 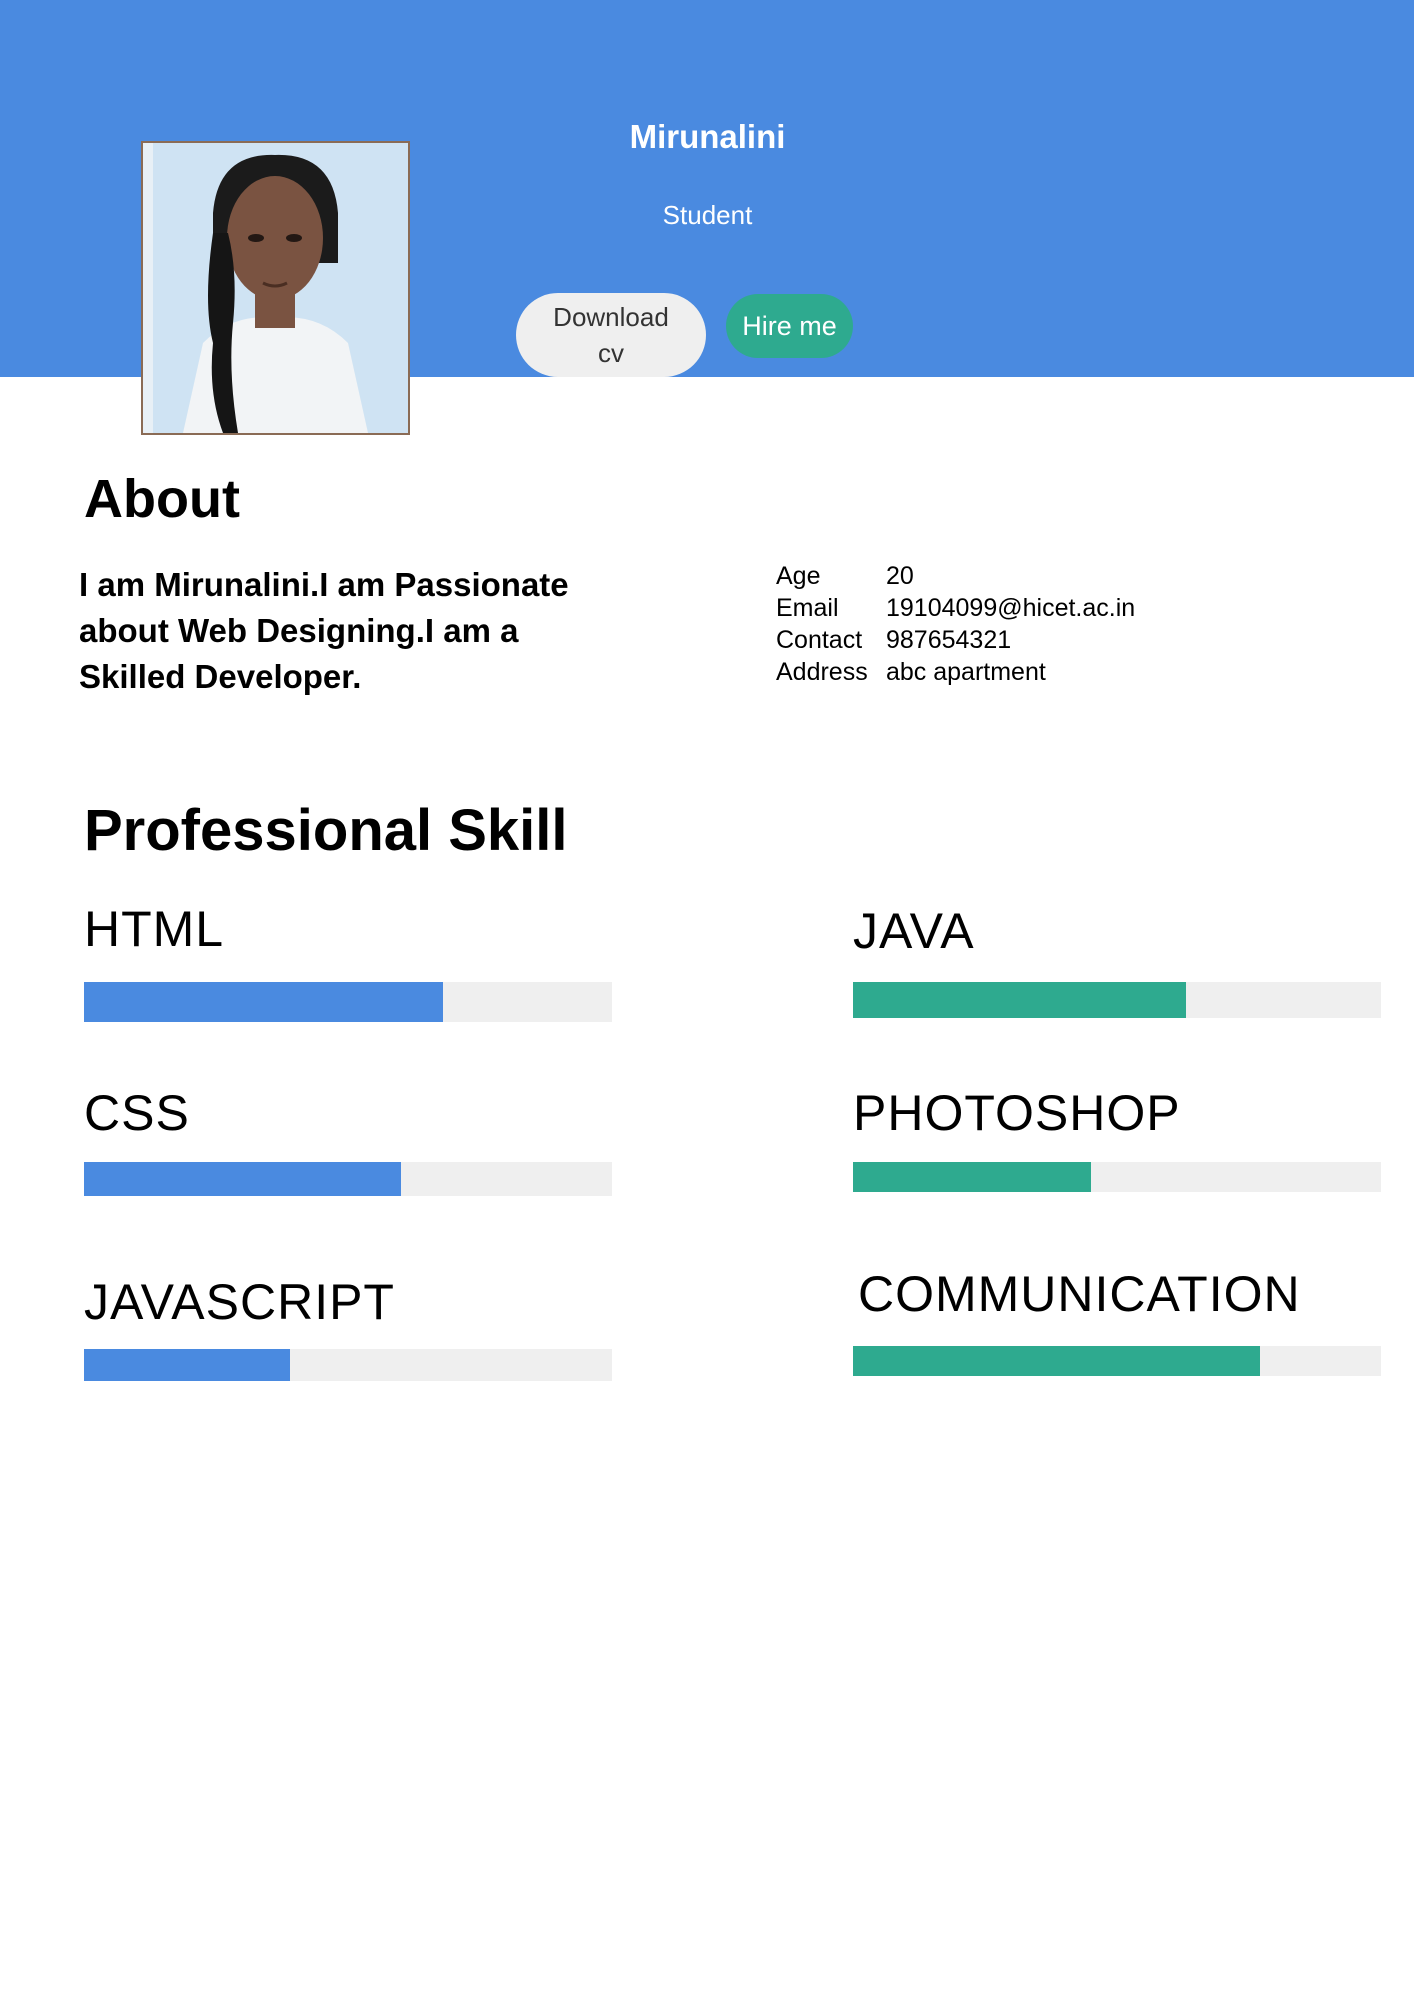 What do you see at coordinates (807, 608) in the screenshot?
I see `info-label: Email` at bounding box center [807, 608].